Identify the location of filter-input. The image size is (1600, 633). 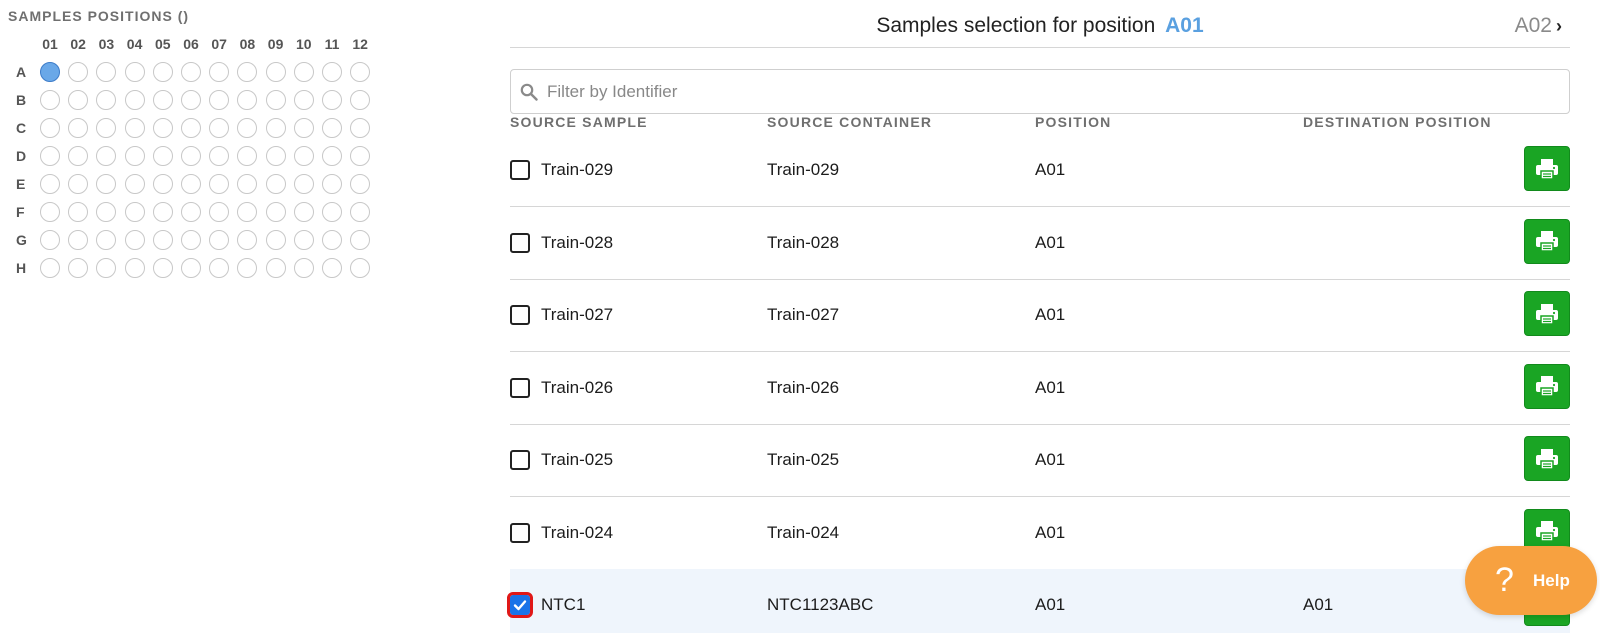
(1047, 92).